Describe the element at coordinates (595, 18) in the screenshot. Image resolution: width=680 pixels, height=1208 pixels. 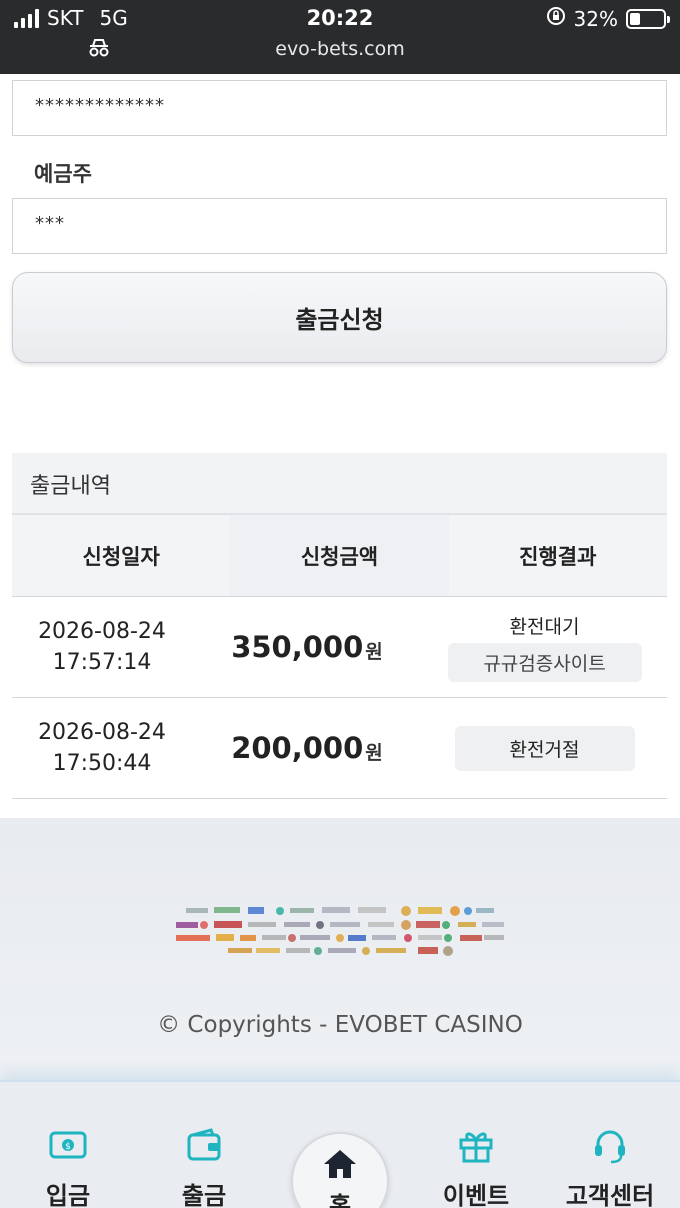
I see `battery-percent: 32%` at that location.